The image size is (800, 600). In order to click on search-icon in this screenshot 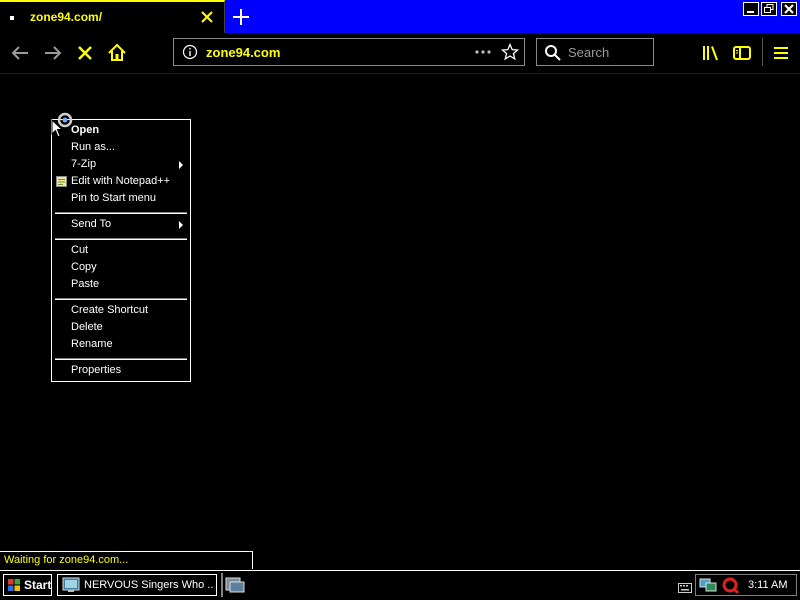, I will do `click(553, 55)`.